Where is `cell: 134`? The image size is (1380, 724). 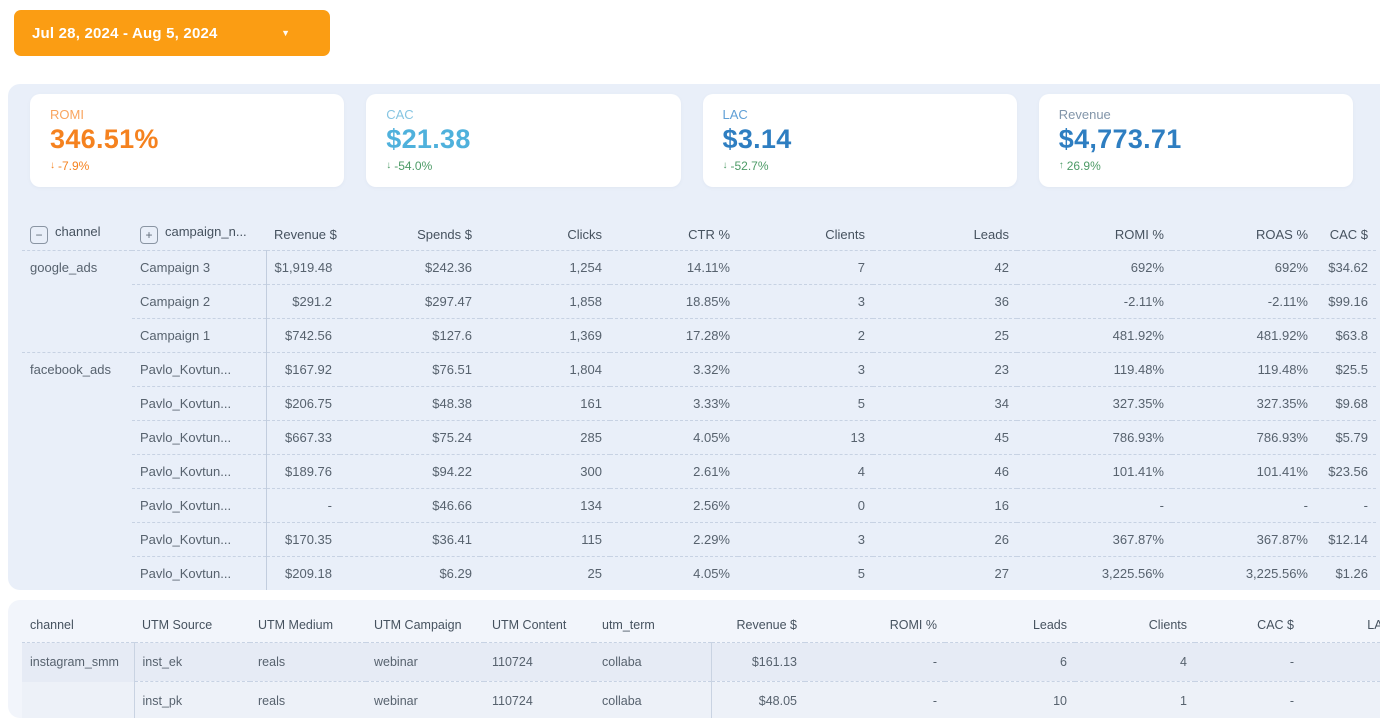
cell: 134 is located at coordinates (545, 505).